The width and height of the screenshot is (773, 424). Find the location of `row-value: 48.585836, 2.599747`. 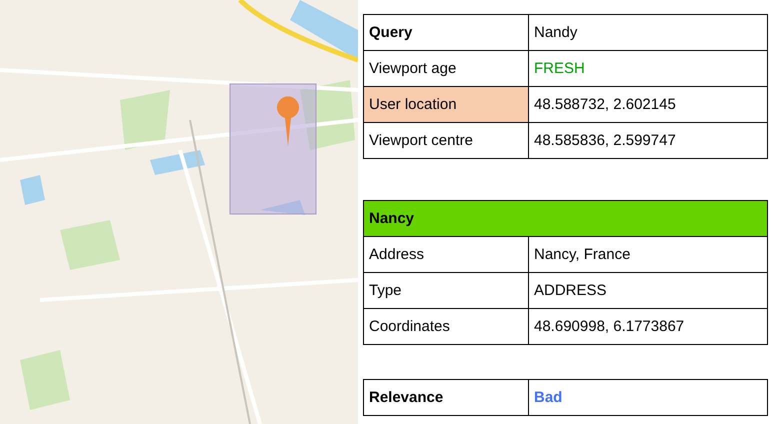

row-value: 48.585836, 2.599747 is located at coordinates (648, 140).